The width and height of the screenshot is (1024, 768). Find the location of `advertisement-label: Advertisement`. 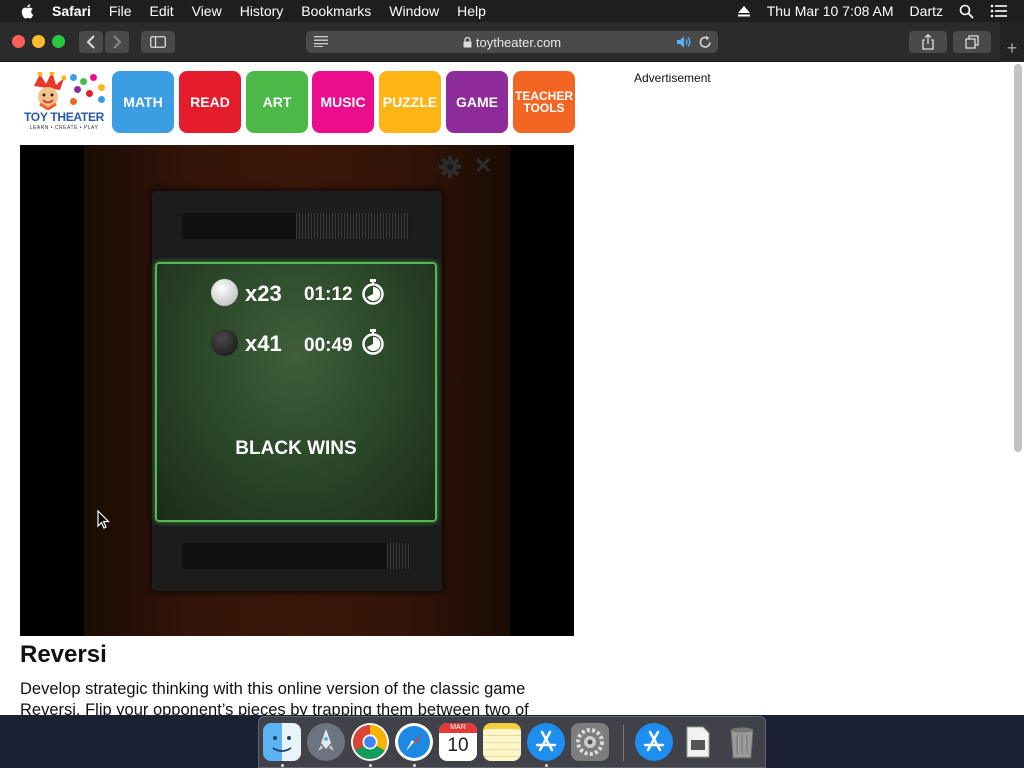

advertisement-label: Advertisement is located at coordinates (672, 78).